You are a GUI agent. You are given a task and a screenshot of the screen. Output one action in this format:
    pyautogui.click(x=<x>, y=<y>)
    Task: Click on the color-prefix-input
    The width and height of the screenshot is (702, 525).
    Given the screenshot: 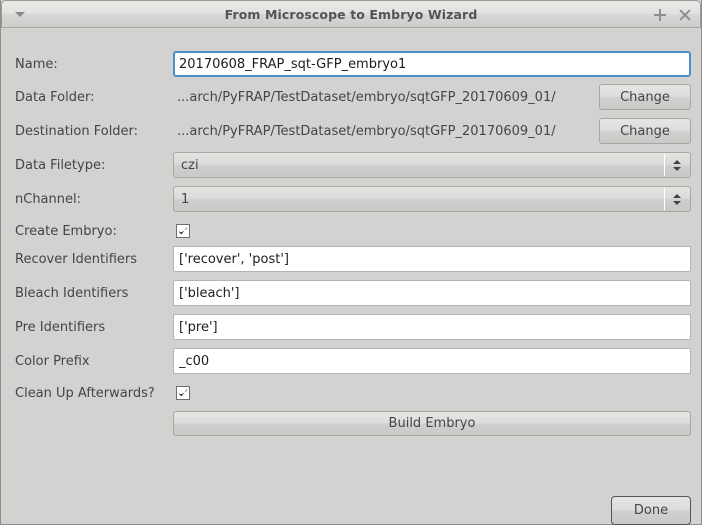 What is the action you would take?
    pyautogui.click(x=432, y=361)
    